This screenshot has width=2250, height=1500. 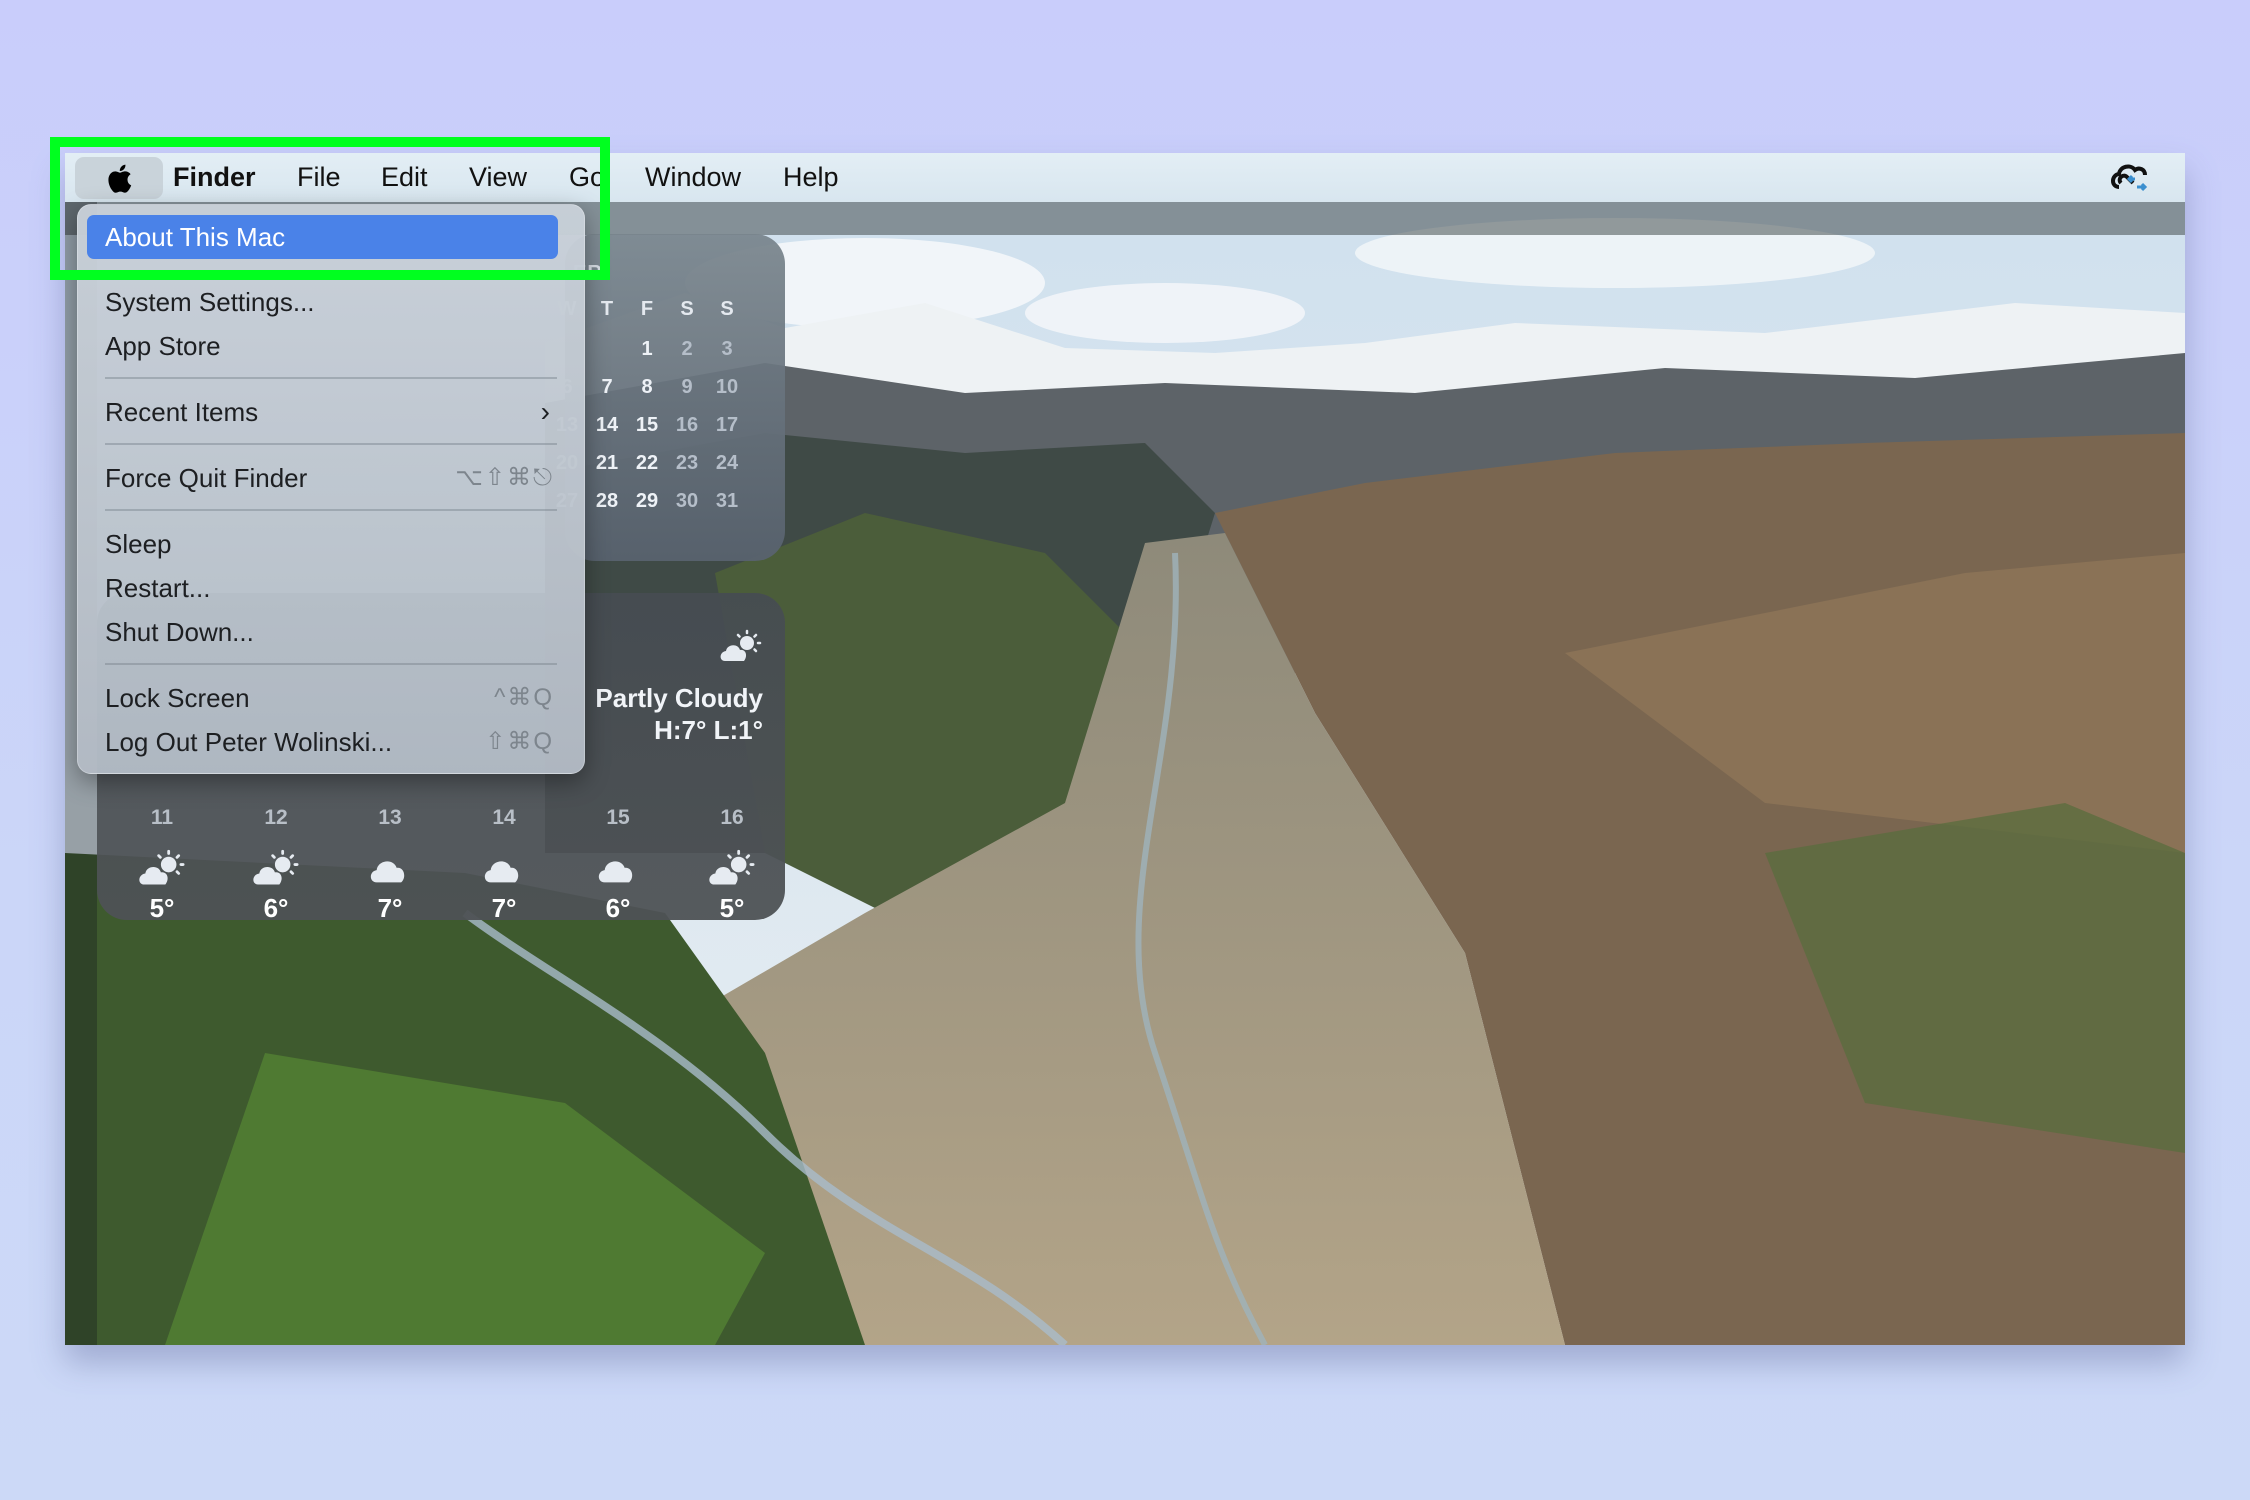 What do you see at coordinates (647, 309) in the screenshot?
I see `calendar-weekday-header: F` at bounding box center [647, 309].